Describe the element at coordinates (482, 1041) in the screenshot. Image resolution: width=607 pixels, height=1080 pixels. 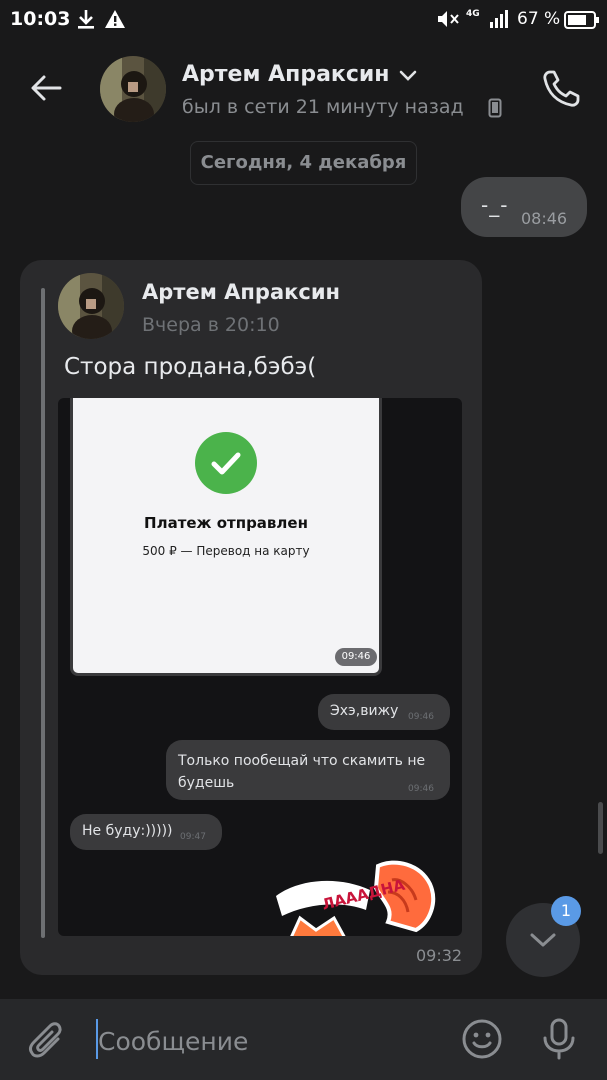
I see `emoji-icon` at that location.